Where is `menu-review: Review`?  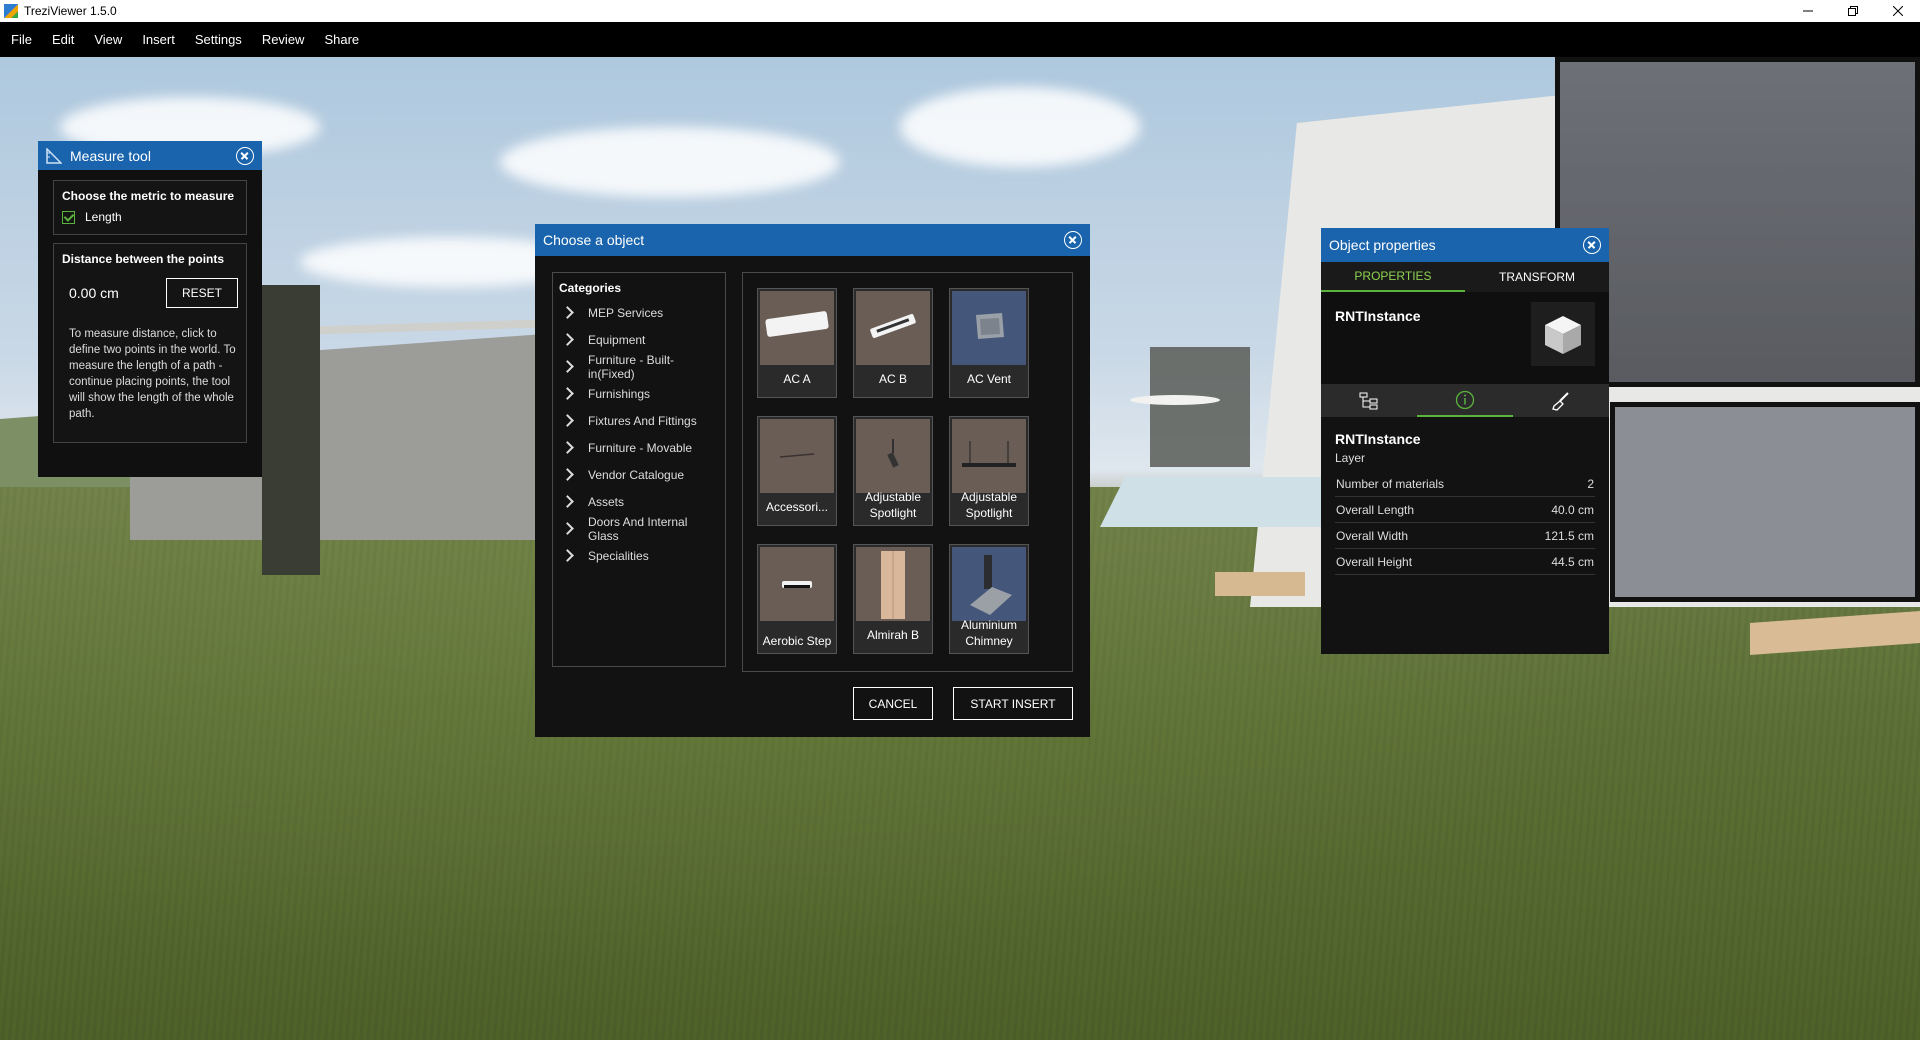 menu-review: Review is located at coordinates (282, 39).